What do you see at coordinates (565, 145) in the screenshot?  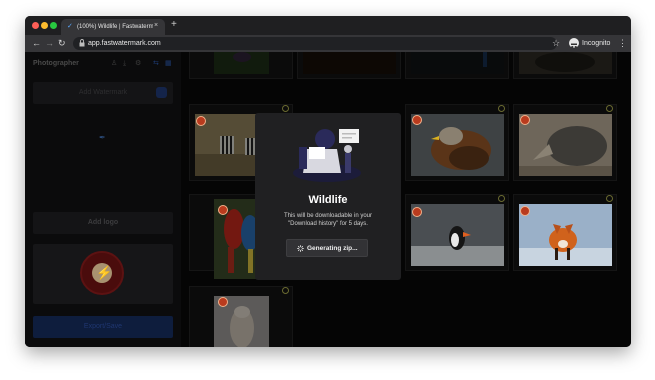 I see `photo-rhinoceros` at bounding box center [565, 145].